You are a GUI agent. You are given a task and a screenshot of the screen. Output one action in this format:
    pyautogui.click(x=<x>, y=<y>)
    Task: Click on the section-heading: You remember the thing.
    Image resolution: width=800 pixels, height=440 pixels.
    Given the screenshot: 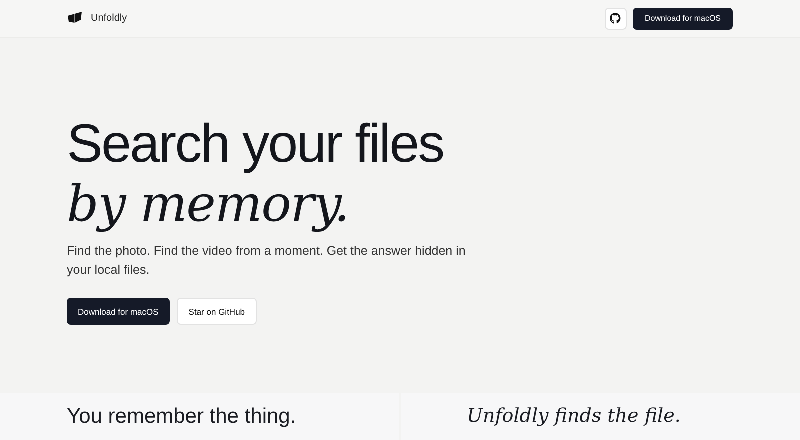 What is the action you would take?
    pyautogui.click(x=199, y=416)
    